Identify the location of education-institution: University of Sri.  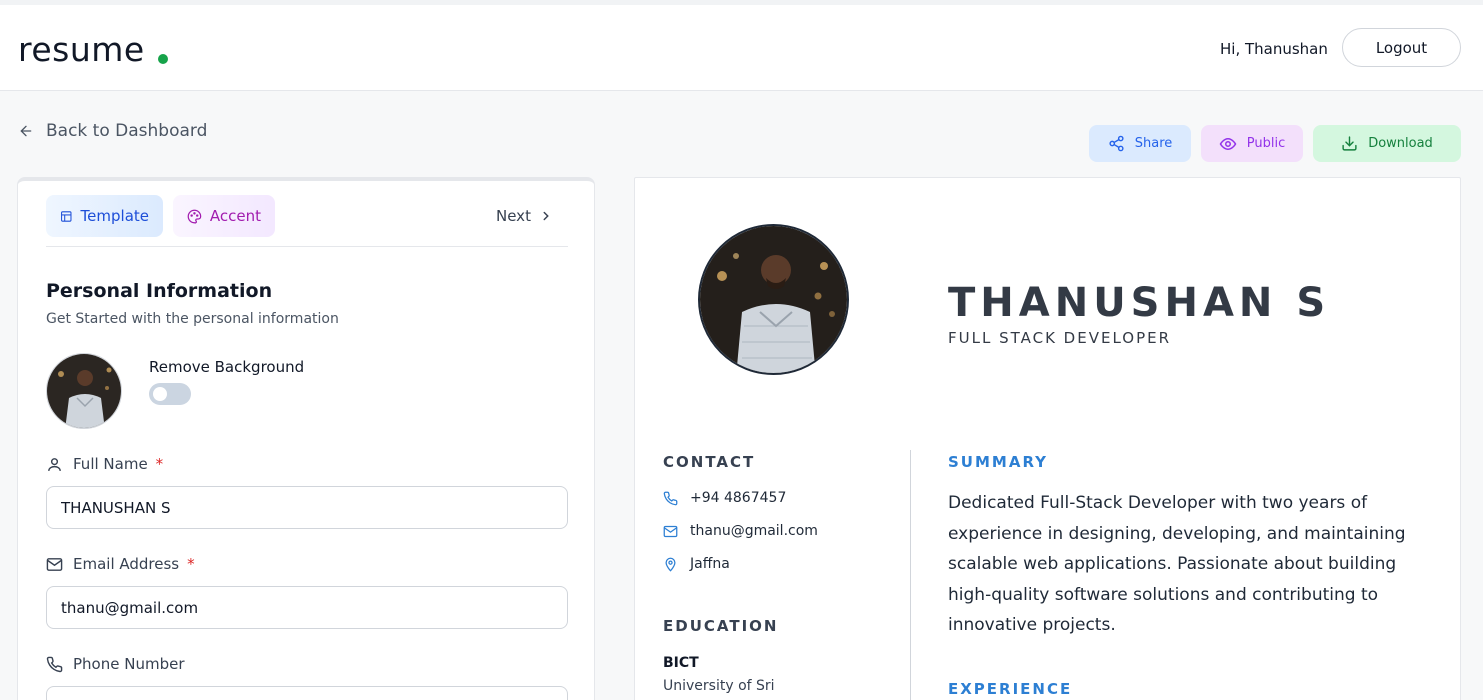
(719, 686).